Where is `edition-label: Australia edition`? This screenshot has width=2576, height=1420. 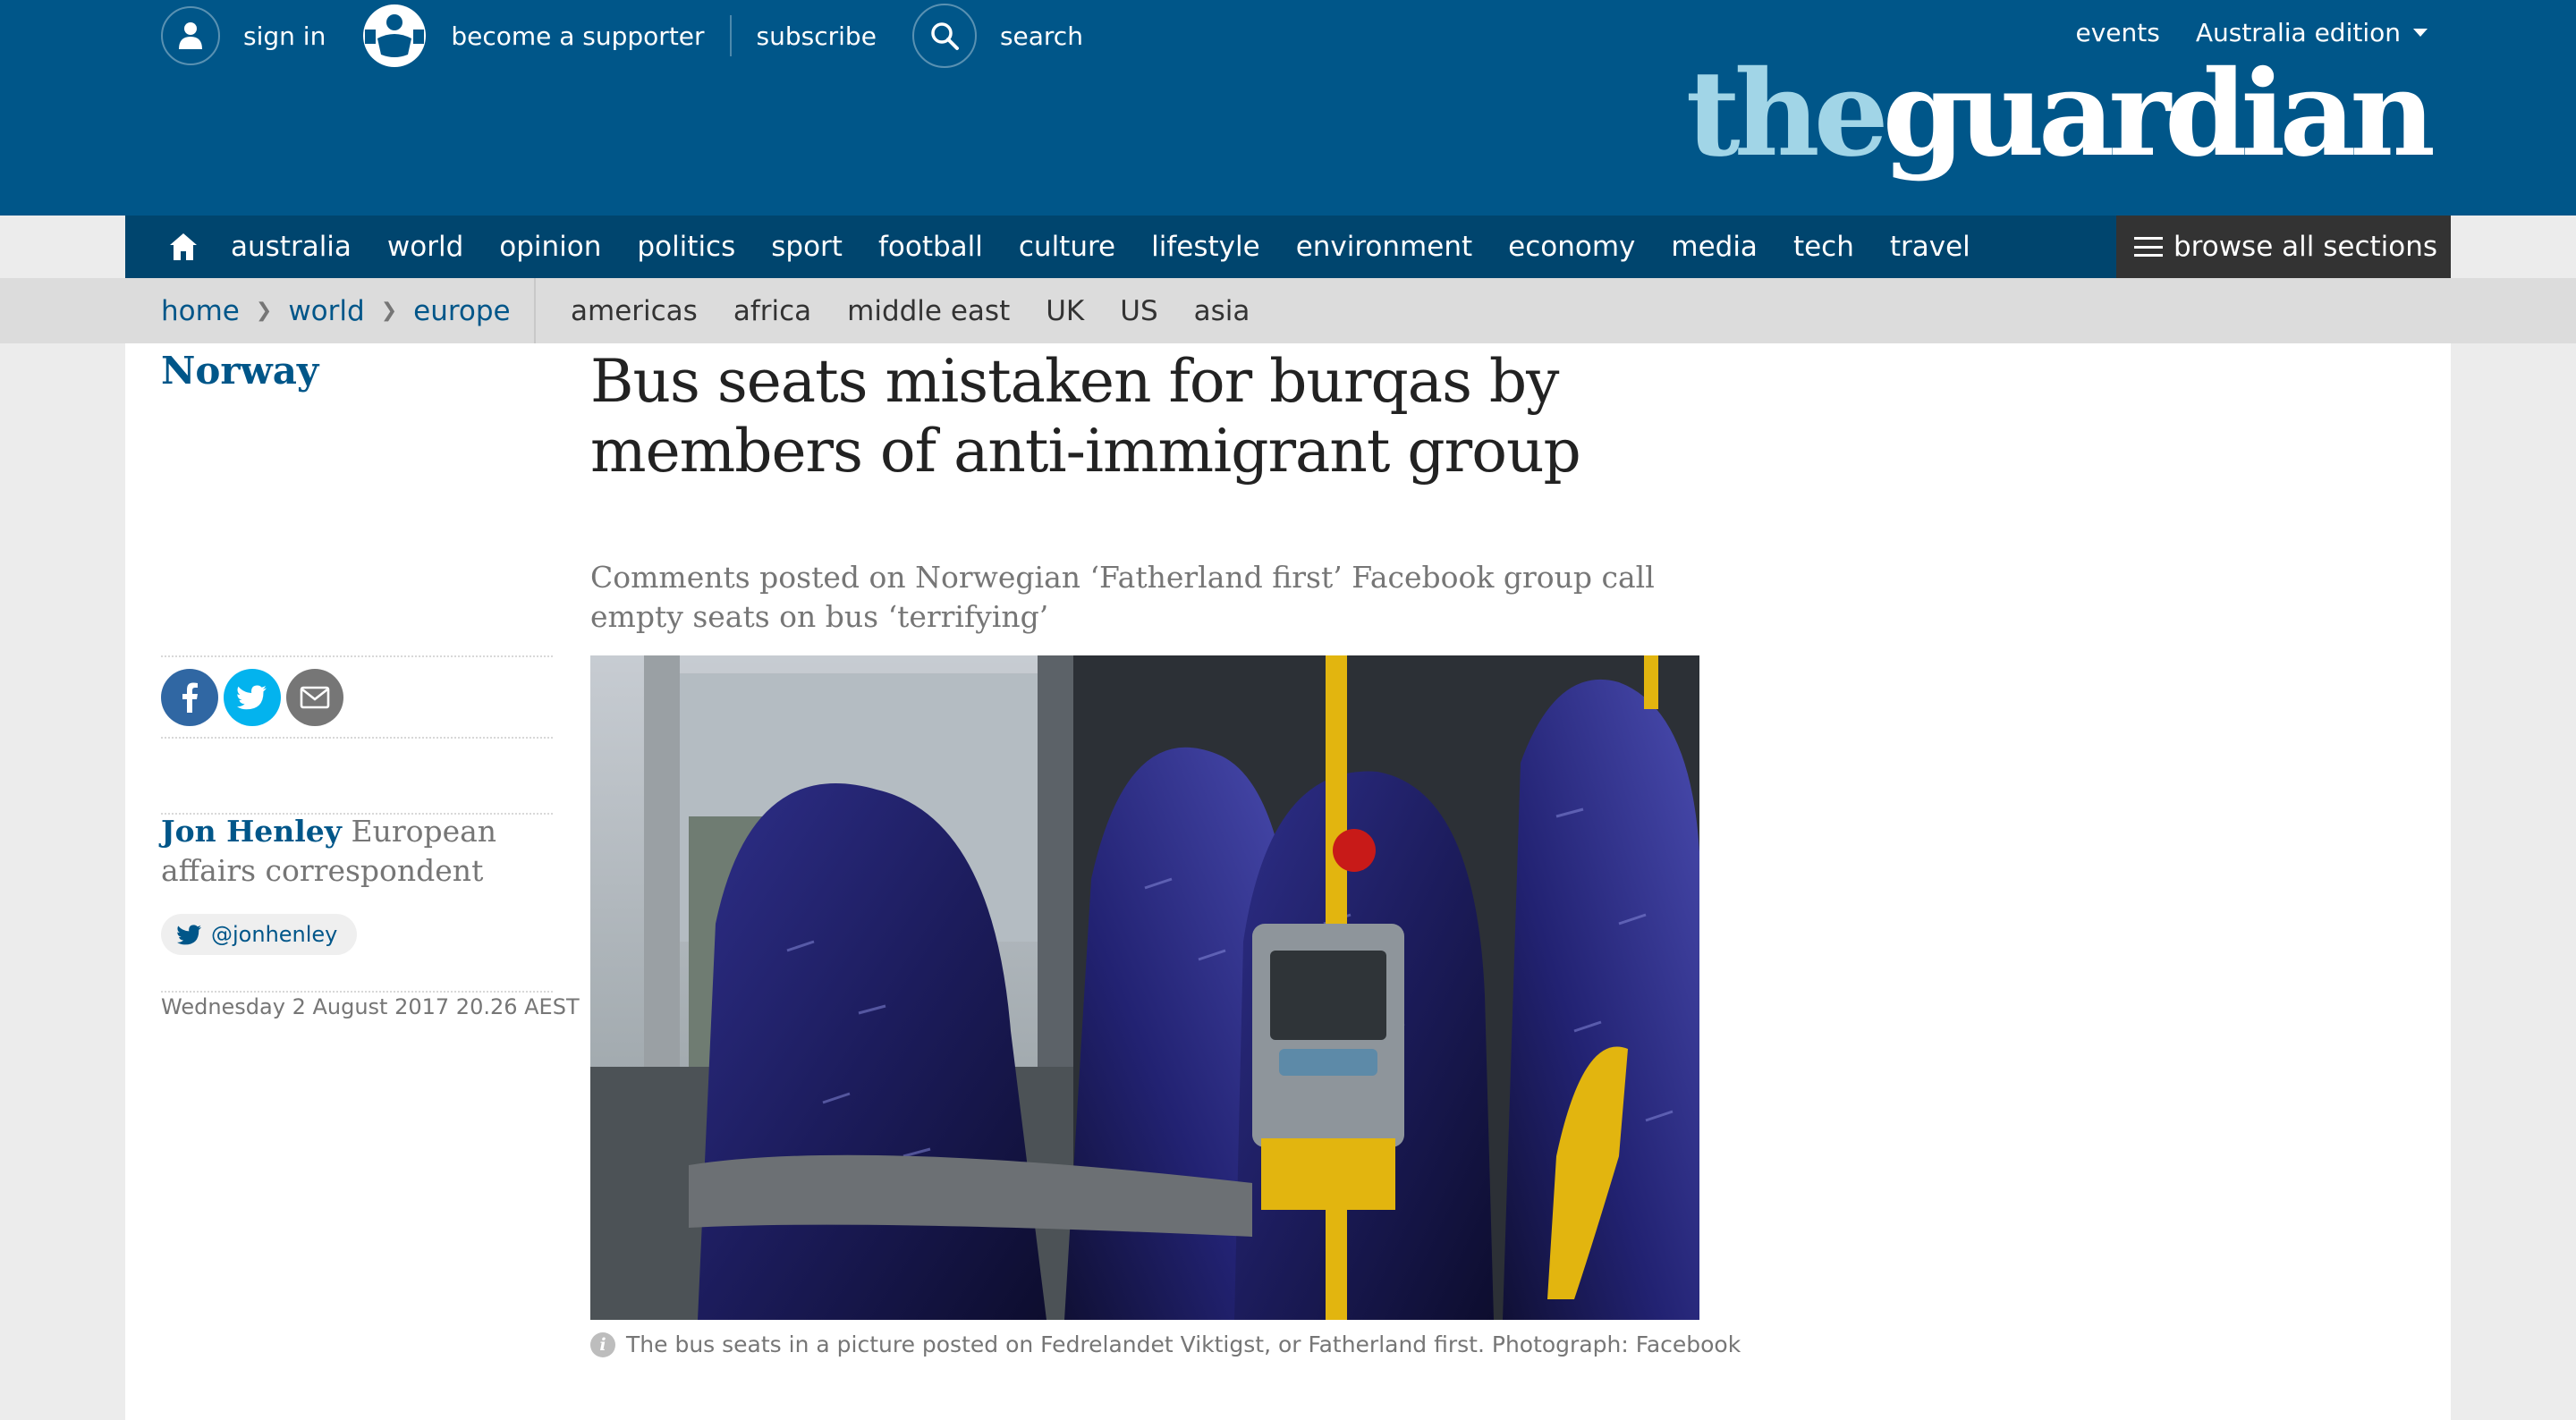
edition-label: Australia edition is located at coordinates (2298, 33).